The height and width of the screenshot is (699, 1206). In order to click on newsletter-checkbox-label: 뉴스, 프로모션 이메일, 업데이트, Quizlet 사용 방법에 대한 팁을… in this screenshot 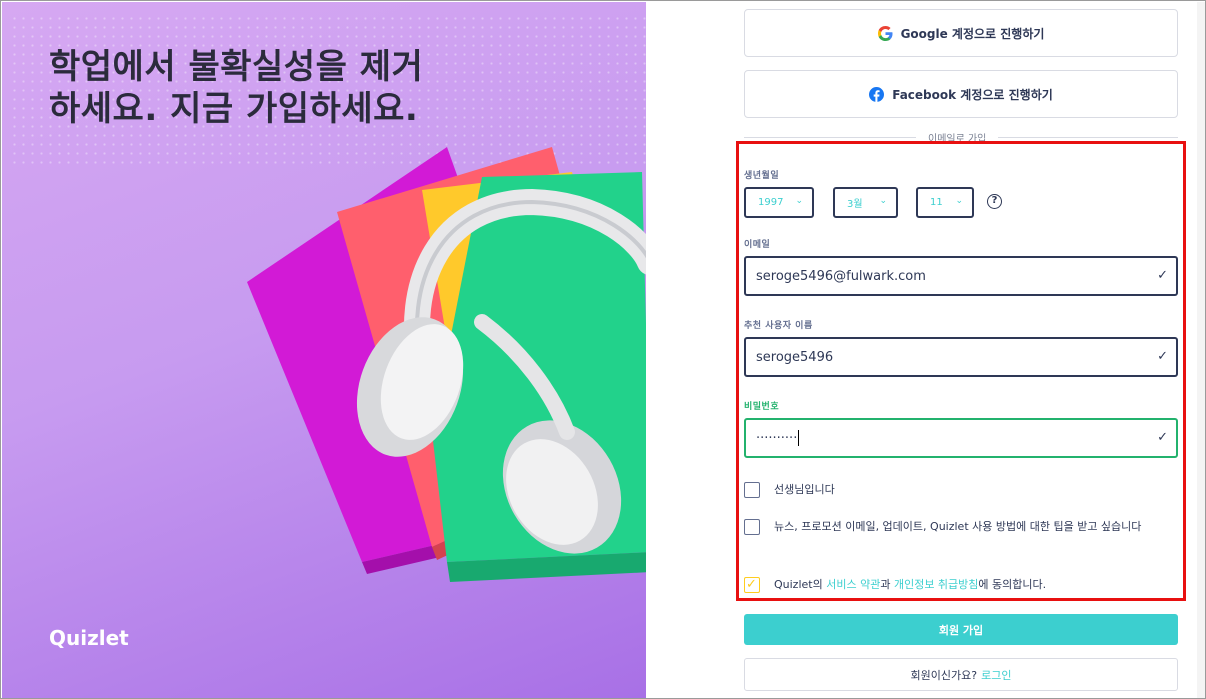, I will do `click(958, 526)`.